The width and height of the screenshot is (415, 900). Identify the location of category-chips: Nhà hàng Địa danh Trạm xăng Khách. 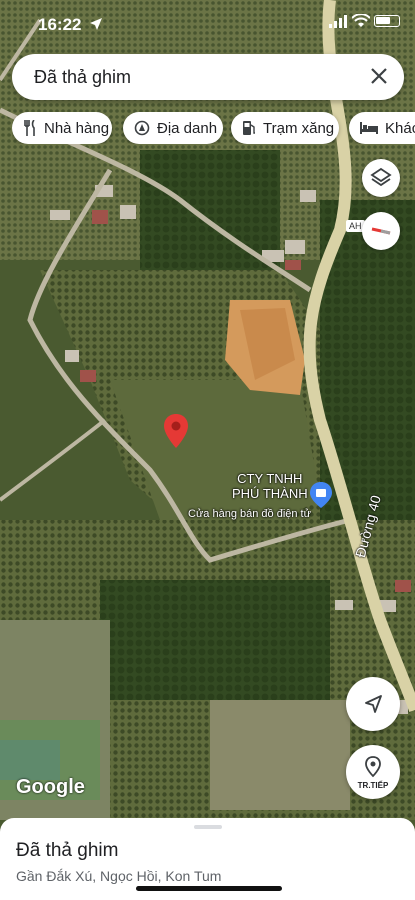
(213, 128).